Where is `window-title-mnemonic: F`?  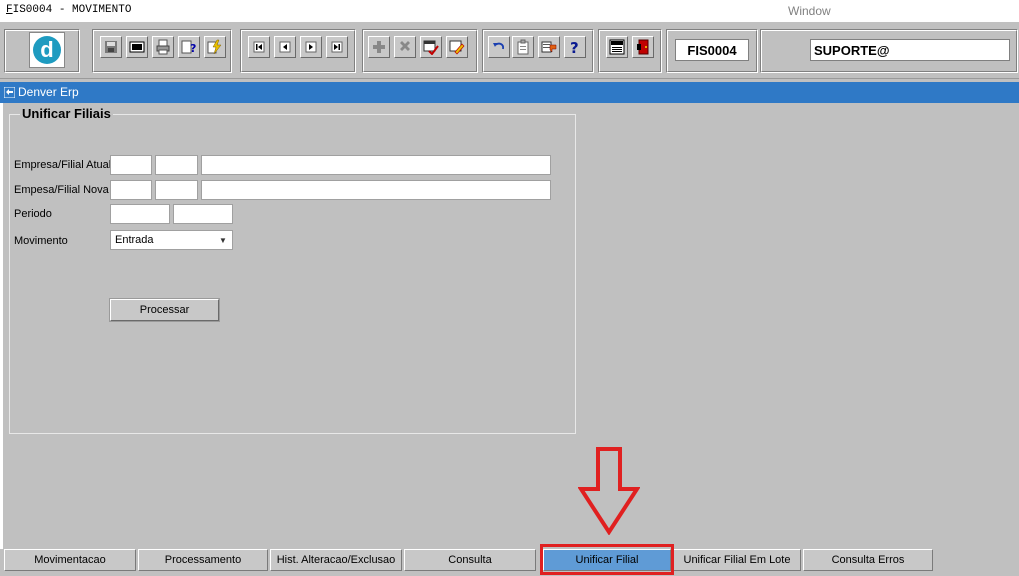
window-title-mnemonic: F is located at coordinates (9, 10).